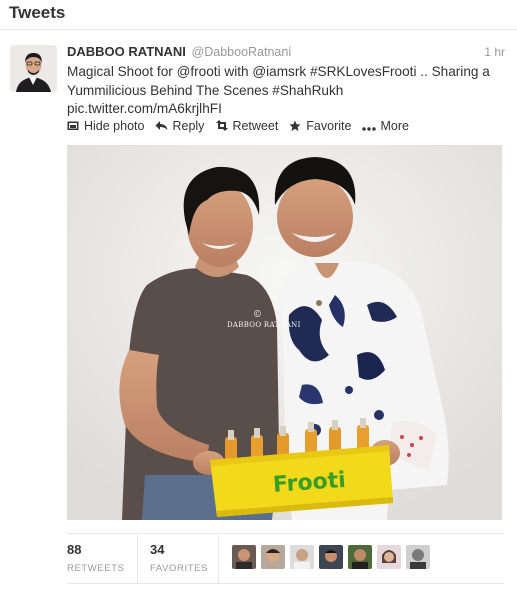  What do you see at coordinates (37, 12) in the screenshot?
I see `timeline-title: Tweets` at bounding box center [37, 12].